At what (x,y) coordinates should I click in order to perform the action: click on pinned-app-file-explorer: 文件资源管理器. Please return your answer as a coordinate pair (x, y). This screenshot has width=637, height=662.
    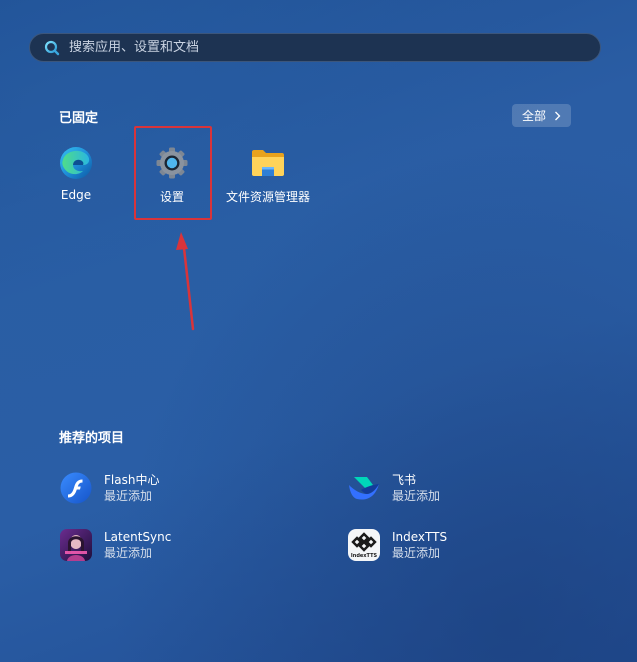
    Looking at the image, I should click on (268, 175).